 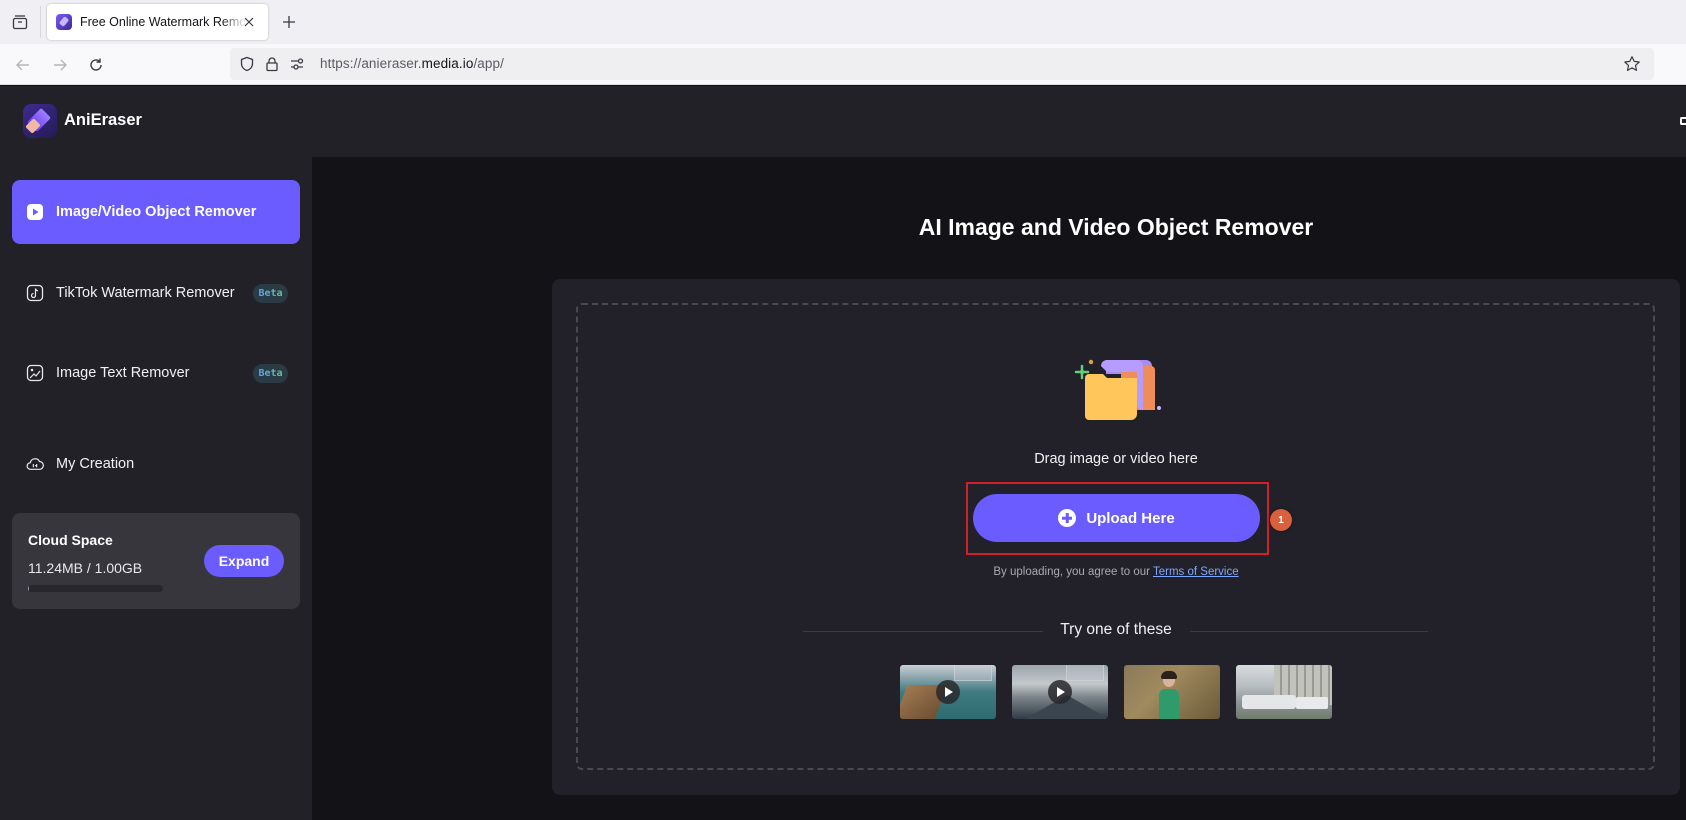 I want to click on tab-list-button, so click(x=20, y=22).